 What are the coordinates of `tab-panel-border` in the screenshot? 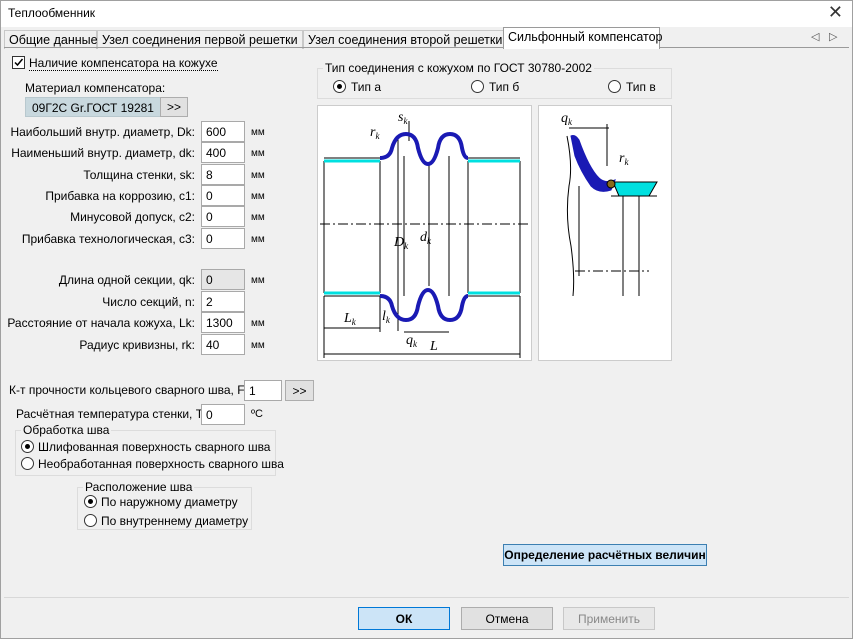 It's located at (426, 47).